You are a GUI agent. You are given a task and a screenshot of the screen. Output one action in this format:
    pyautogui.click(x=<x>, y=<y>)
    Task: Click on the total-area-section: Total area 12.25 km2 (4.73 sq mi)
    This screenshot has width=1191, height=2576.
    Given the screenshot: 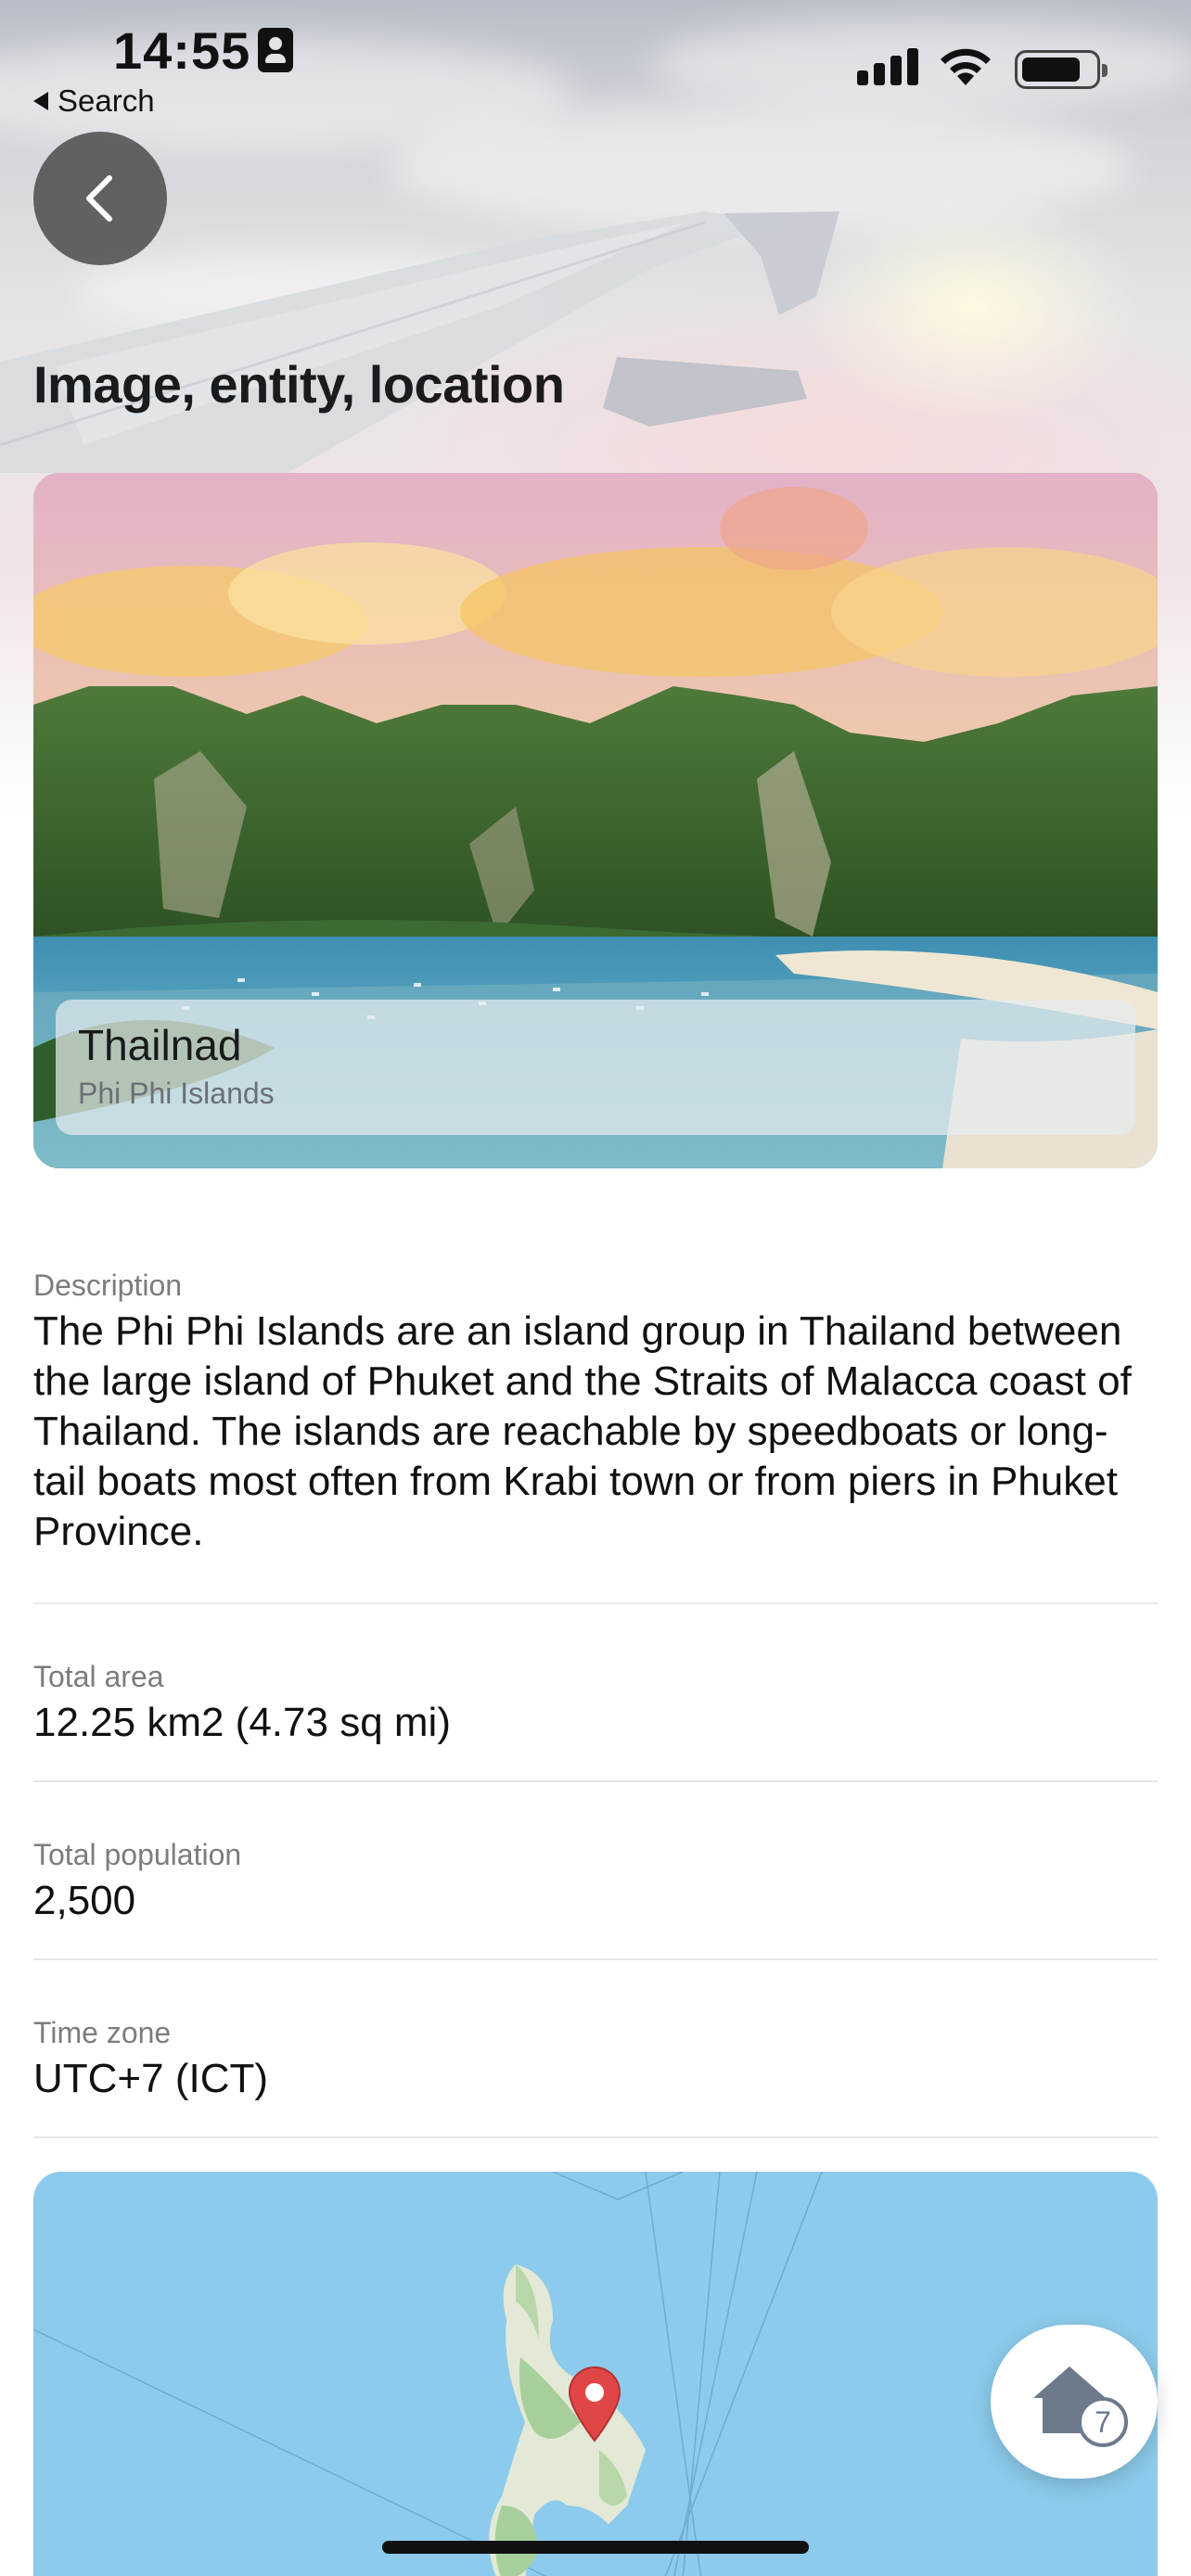 What is the action you would take?
    pyautogui.click(x=595, y=1704)
    